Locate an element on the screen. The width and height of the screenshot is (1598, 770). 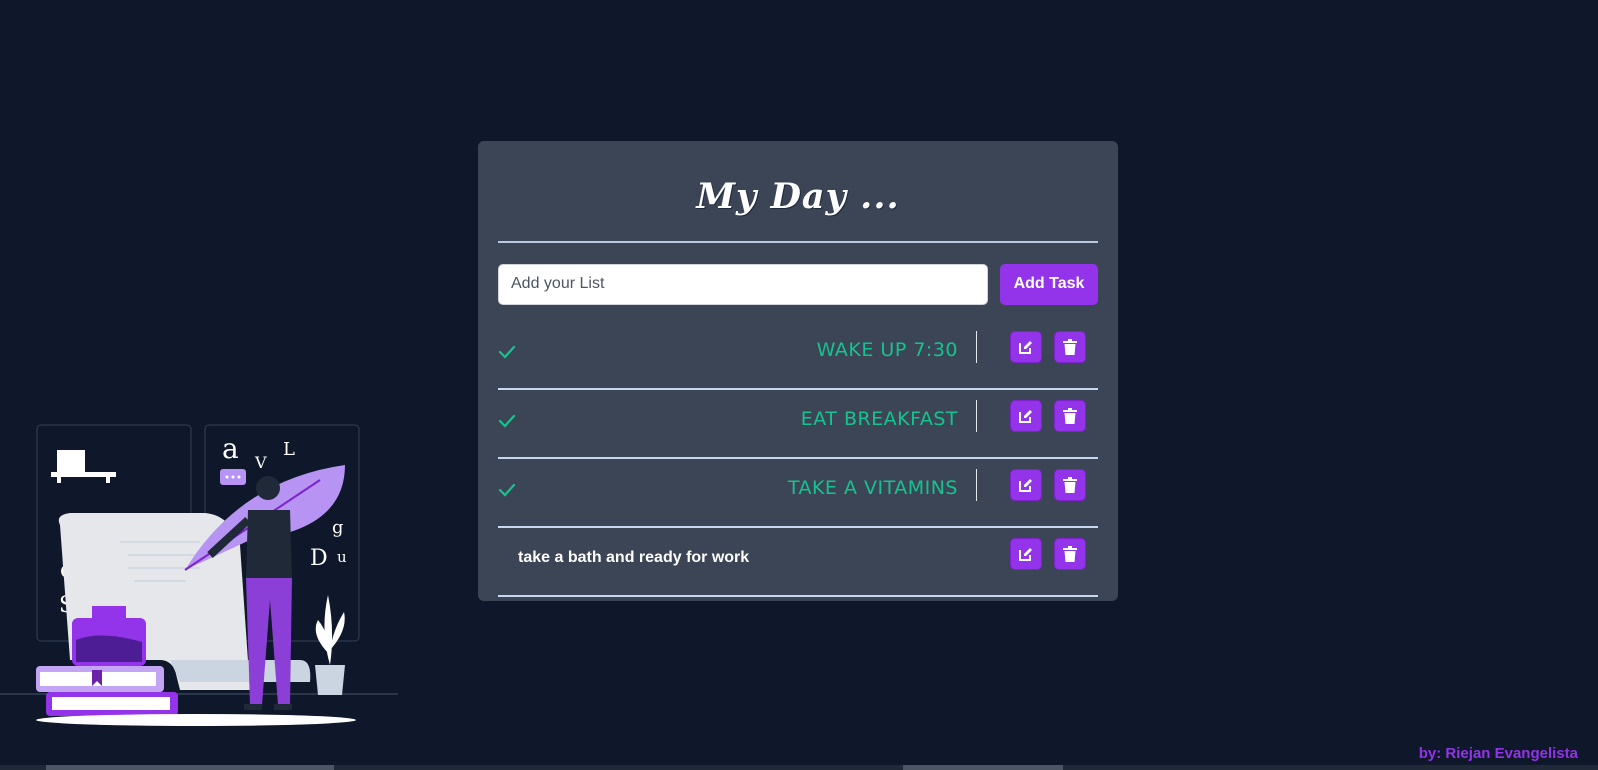
task-label: WAKE UP 7:30 is located at coordinates (887, 350).